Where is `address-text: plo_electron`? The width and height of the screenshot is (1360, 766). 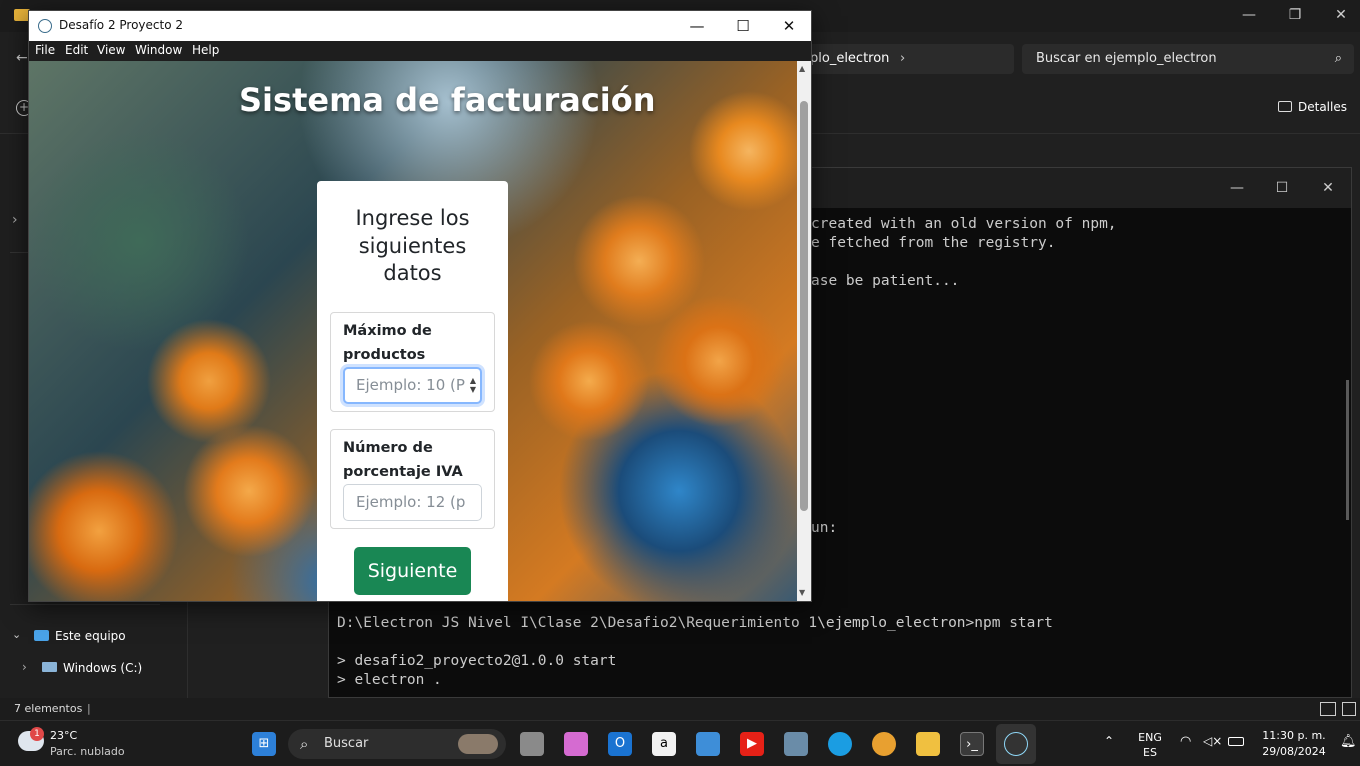 address-text: plo_electron is located at coordinates (850, 58).